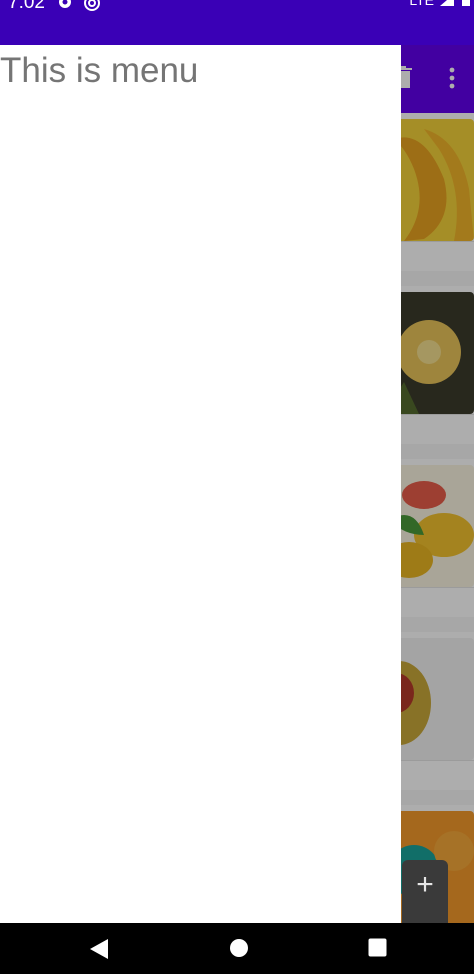 The height and width of the screenshot is (974, 474). Describe the element at coordinates (92, 5) in the screenshot. I see `at-sign-icon` at that location.